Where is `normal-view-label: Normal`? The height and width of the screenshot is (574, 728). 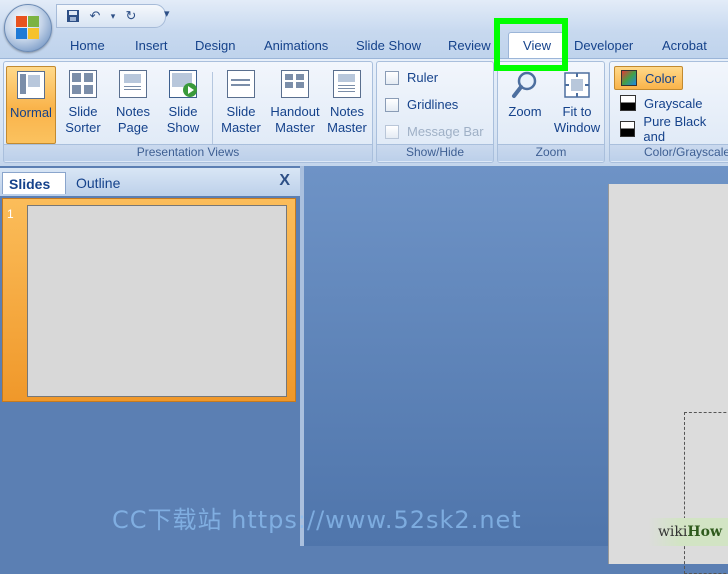
normal-view-label: Normal is located at coordinates (31, 112).